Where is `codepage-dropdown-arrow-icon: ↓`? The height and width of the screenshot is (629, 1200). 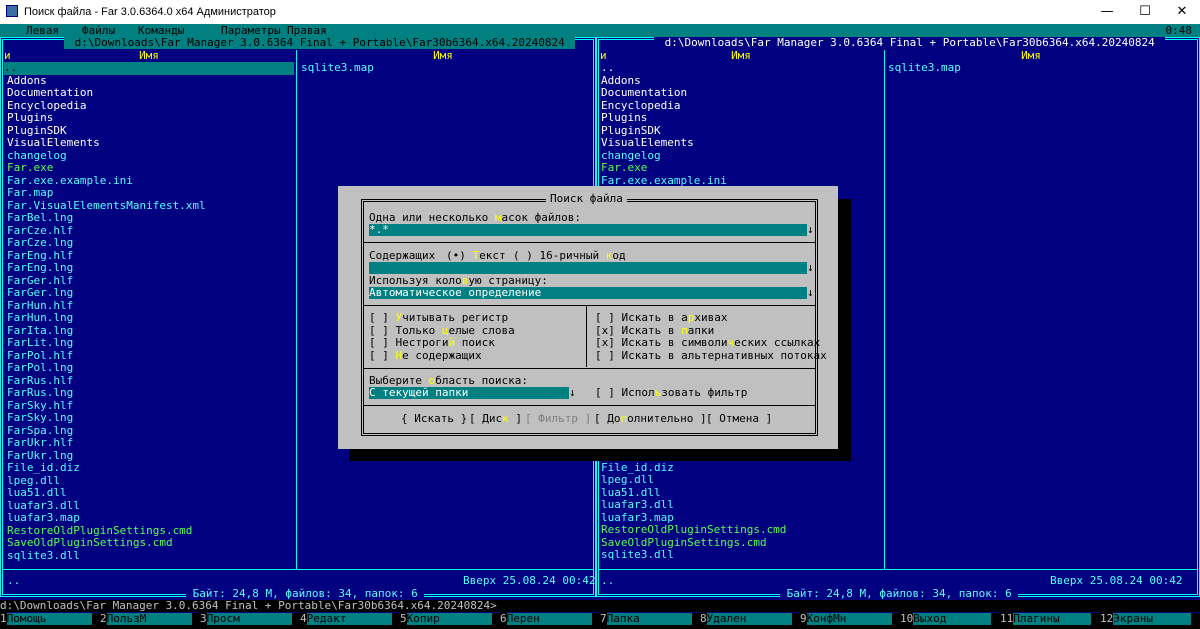 codepage-dropdown-arrow-icon: ↓ is located at coordinates (810, 293).